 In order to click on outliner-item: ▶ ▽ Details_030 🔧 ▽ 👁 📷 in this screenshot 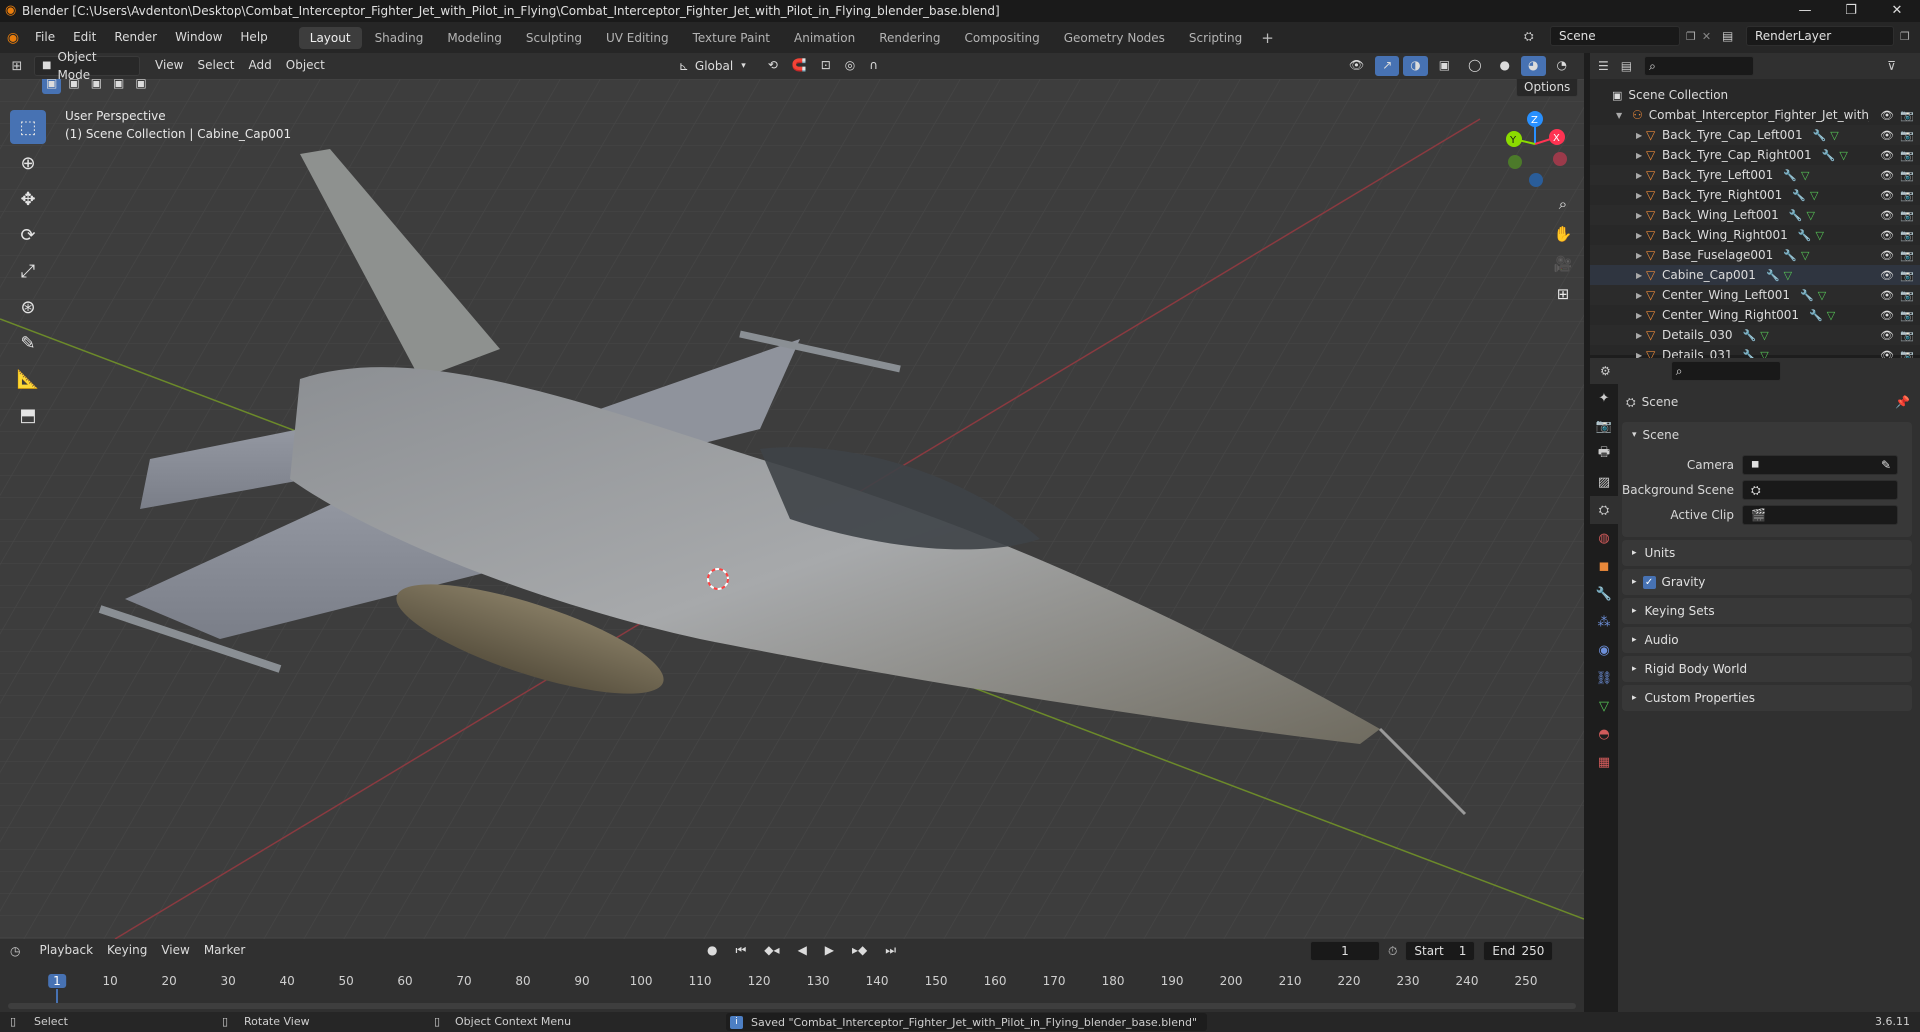, I will do `click(1755, 335)`.